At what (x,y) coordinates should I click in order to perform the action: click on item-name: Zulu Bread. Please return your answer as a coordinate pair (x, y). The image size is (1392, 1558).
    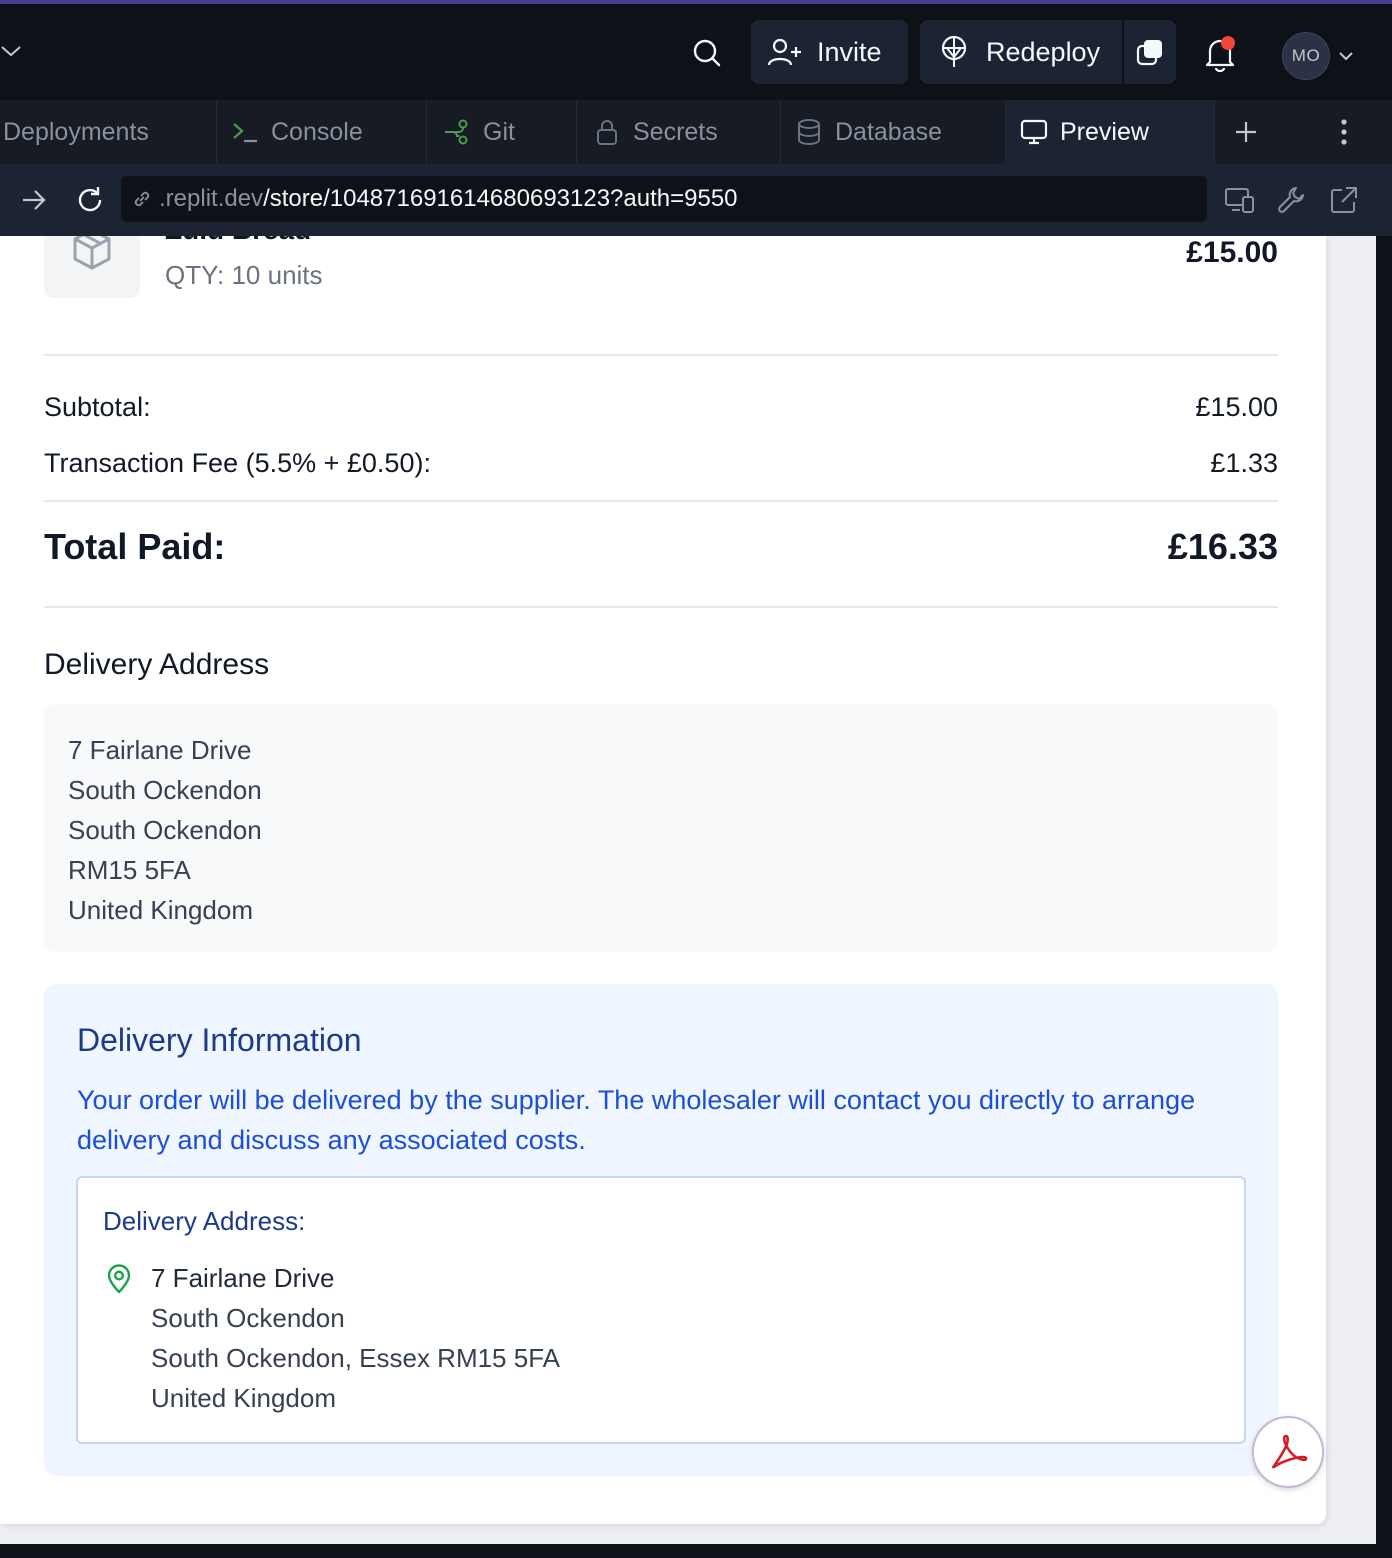
    Looking at the image, I should click on (238, 241).